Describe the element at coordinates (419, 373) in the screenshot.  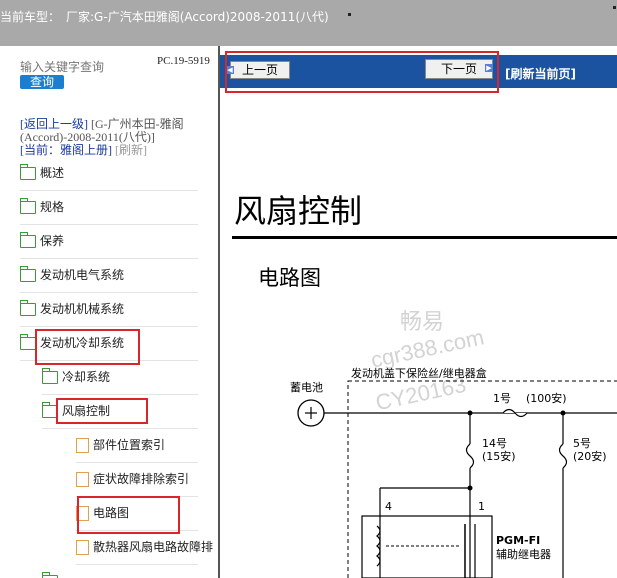
I see `fusebox-label: 发动机盖下保险丝/继电器盒` at that location.